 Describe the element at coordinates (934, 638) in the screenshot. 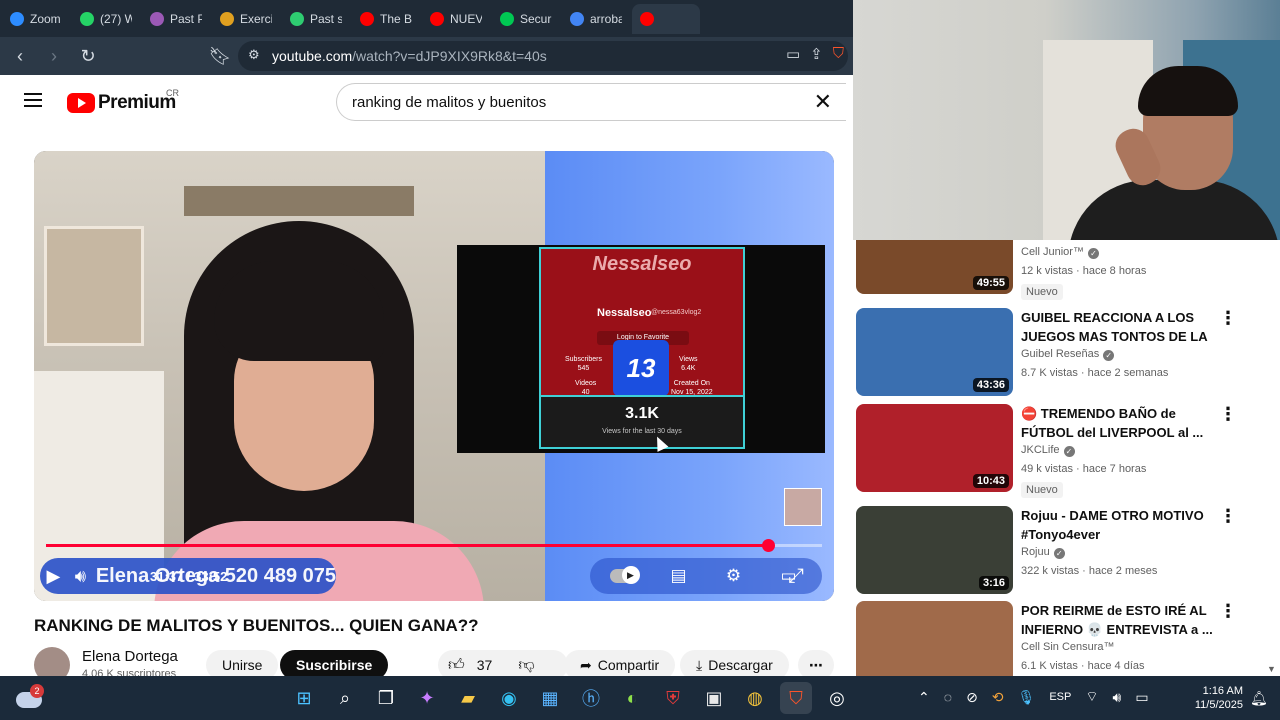

I see `video-thumbnail` at that location.